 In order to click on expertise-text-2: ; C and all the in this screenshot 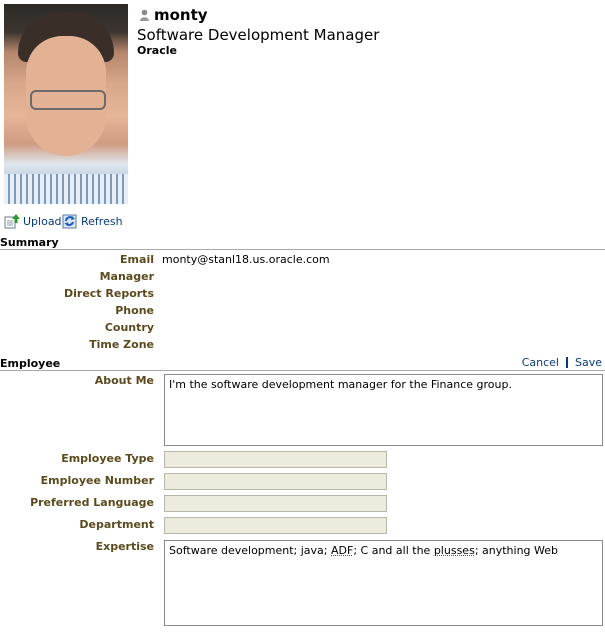, I will do `click(393, 550)`.